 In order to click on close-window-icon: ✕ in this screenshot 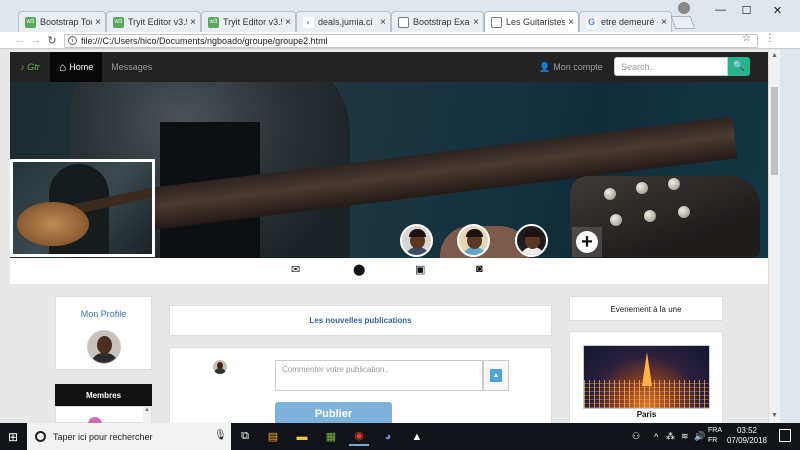, I will do `click(777, 10)`.